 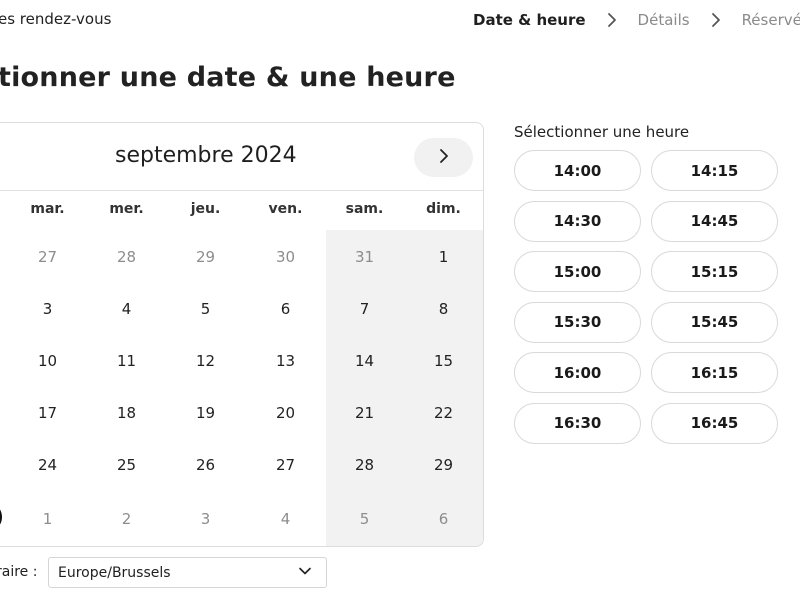 I want to click on calendar-day: 31, so click(x=364, y=257).